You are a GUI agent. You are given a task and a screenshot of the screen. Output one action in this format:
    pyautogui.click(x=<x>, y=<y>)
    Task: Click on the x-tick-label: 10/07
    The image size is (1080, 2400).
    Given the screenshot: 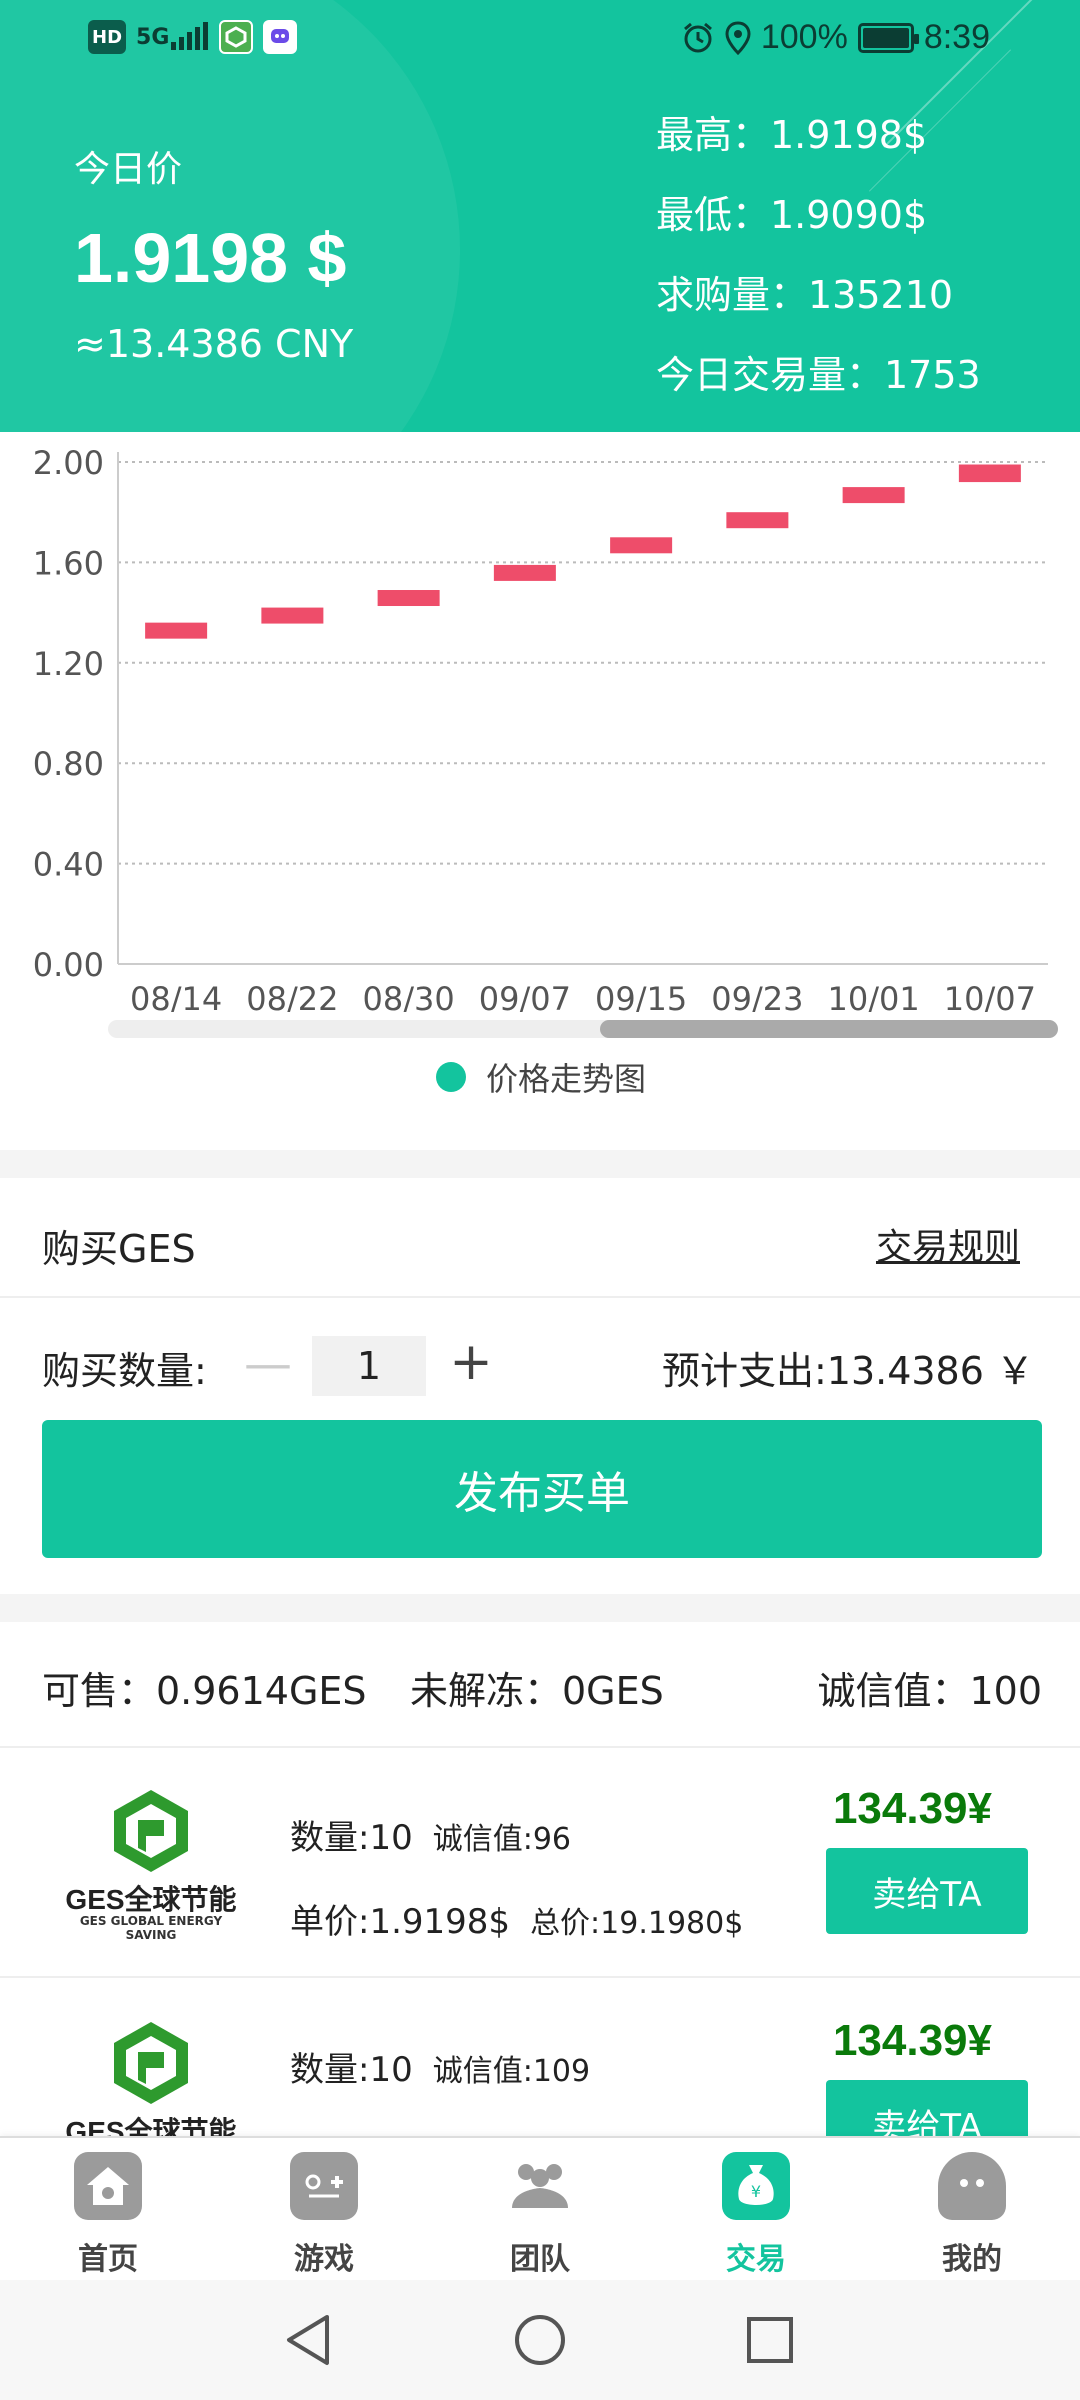 What is the action you would take?
    pyautogui.click(x=990, y=996)
    